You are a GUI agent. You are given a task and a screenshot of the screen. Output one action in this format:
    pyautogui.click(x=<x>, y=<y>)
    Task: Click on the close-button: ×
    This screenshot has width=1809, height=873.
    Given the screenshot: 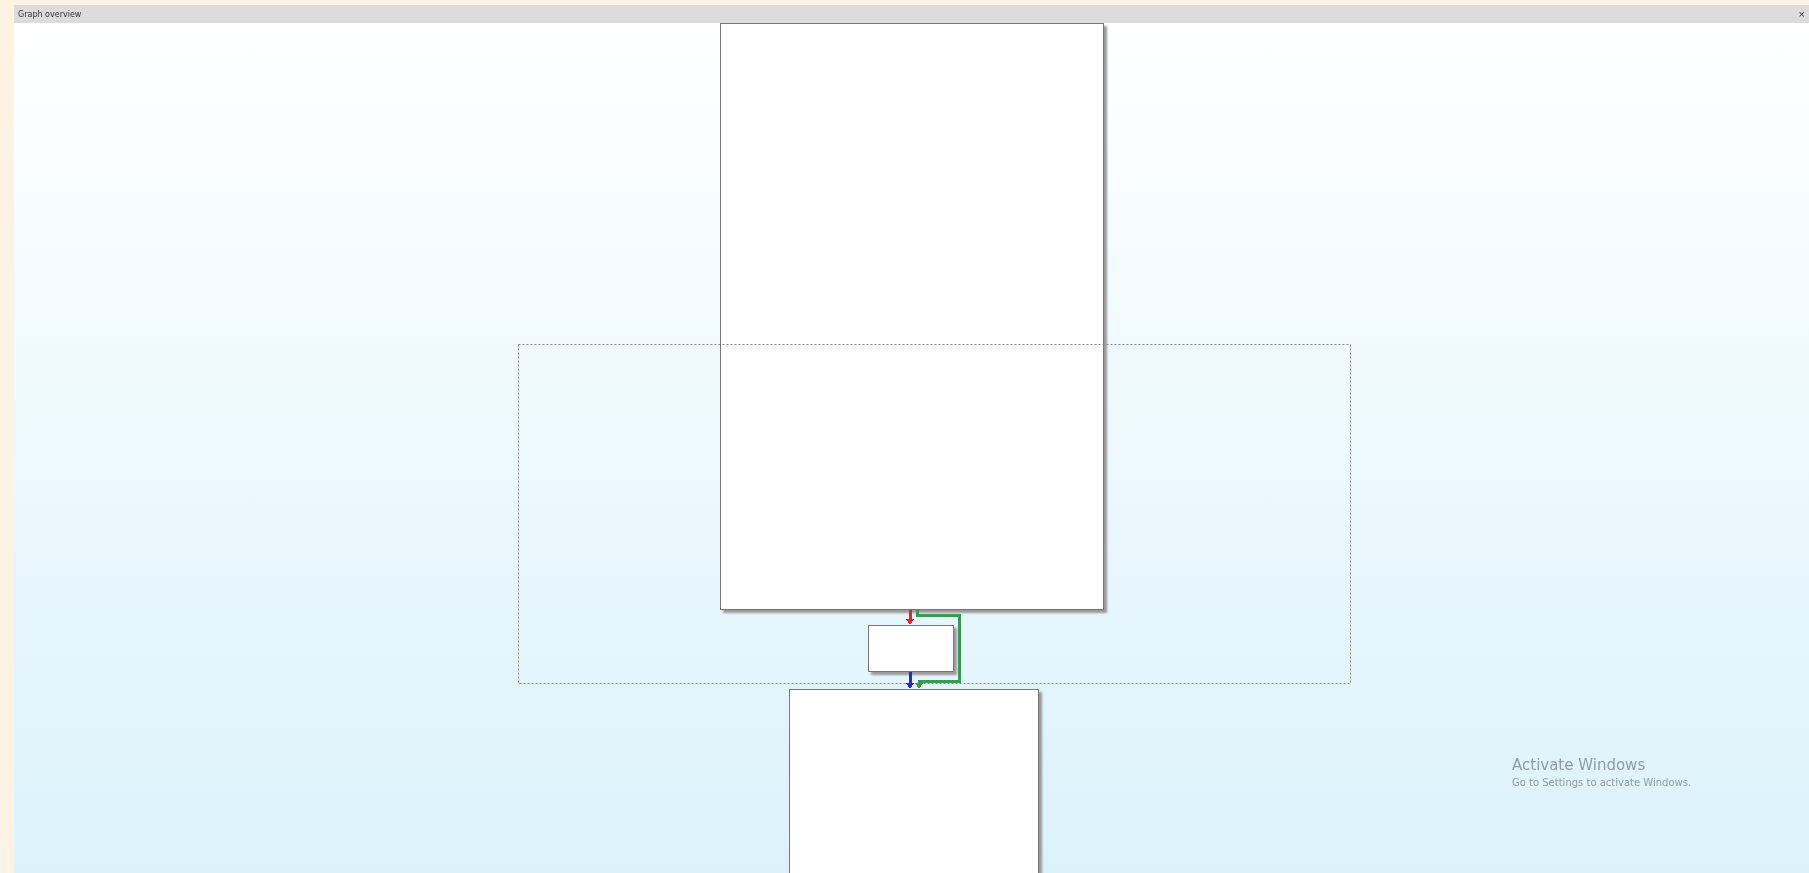 What is the action you would take?
    pyautogui.click(x=1801, y=14)
    